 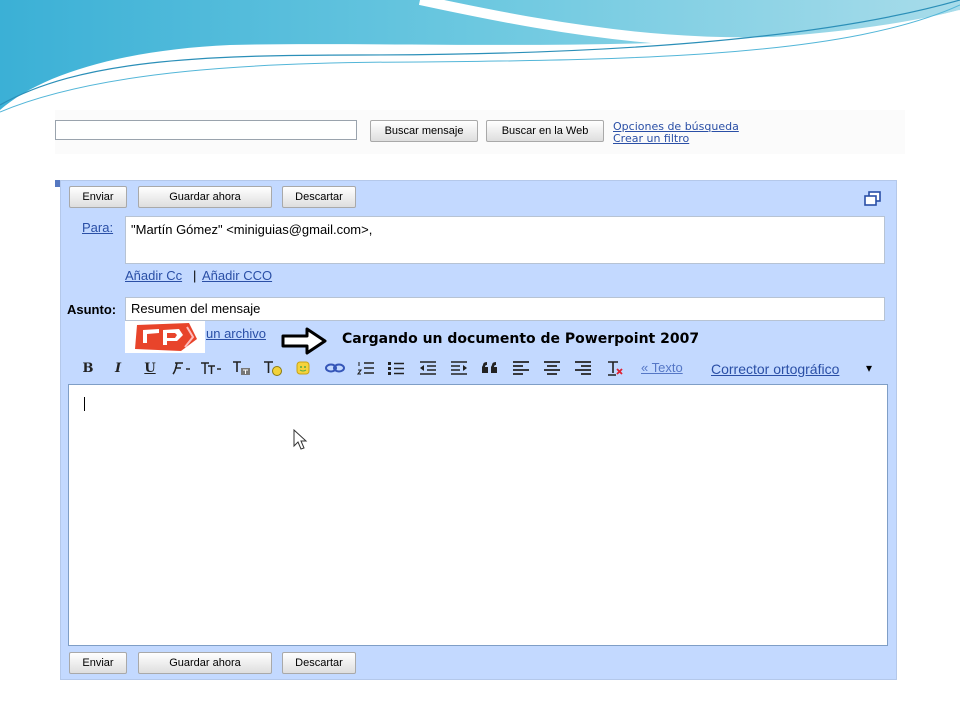 I want to click on new-window-icon, so click(x=873, y=199).